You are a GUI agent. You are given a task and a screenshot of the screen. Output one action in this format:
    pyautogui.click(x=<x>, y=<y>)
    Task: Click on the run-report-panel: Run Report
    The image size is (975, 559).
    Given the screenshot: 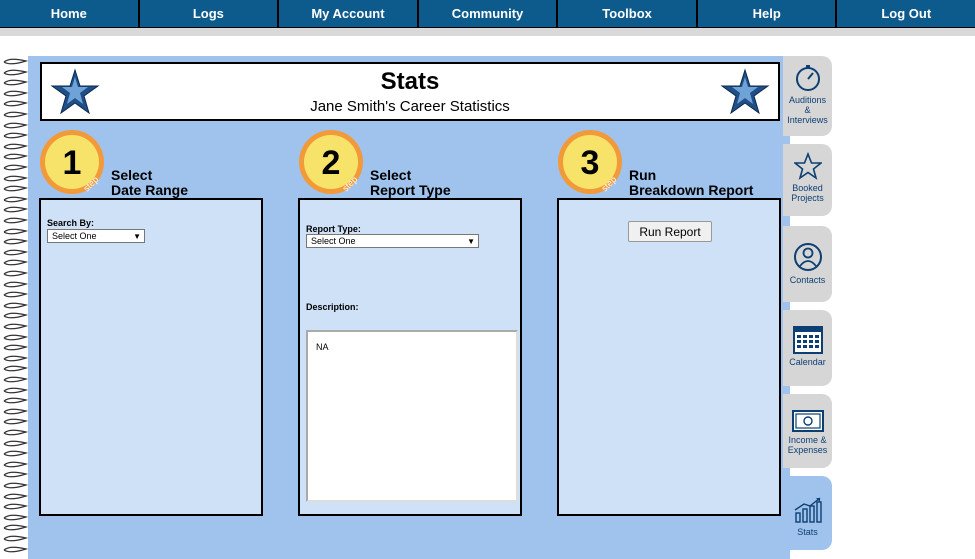 What is the action you would take?
    pyautogui.click(x=669, y=357)
    